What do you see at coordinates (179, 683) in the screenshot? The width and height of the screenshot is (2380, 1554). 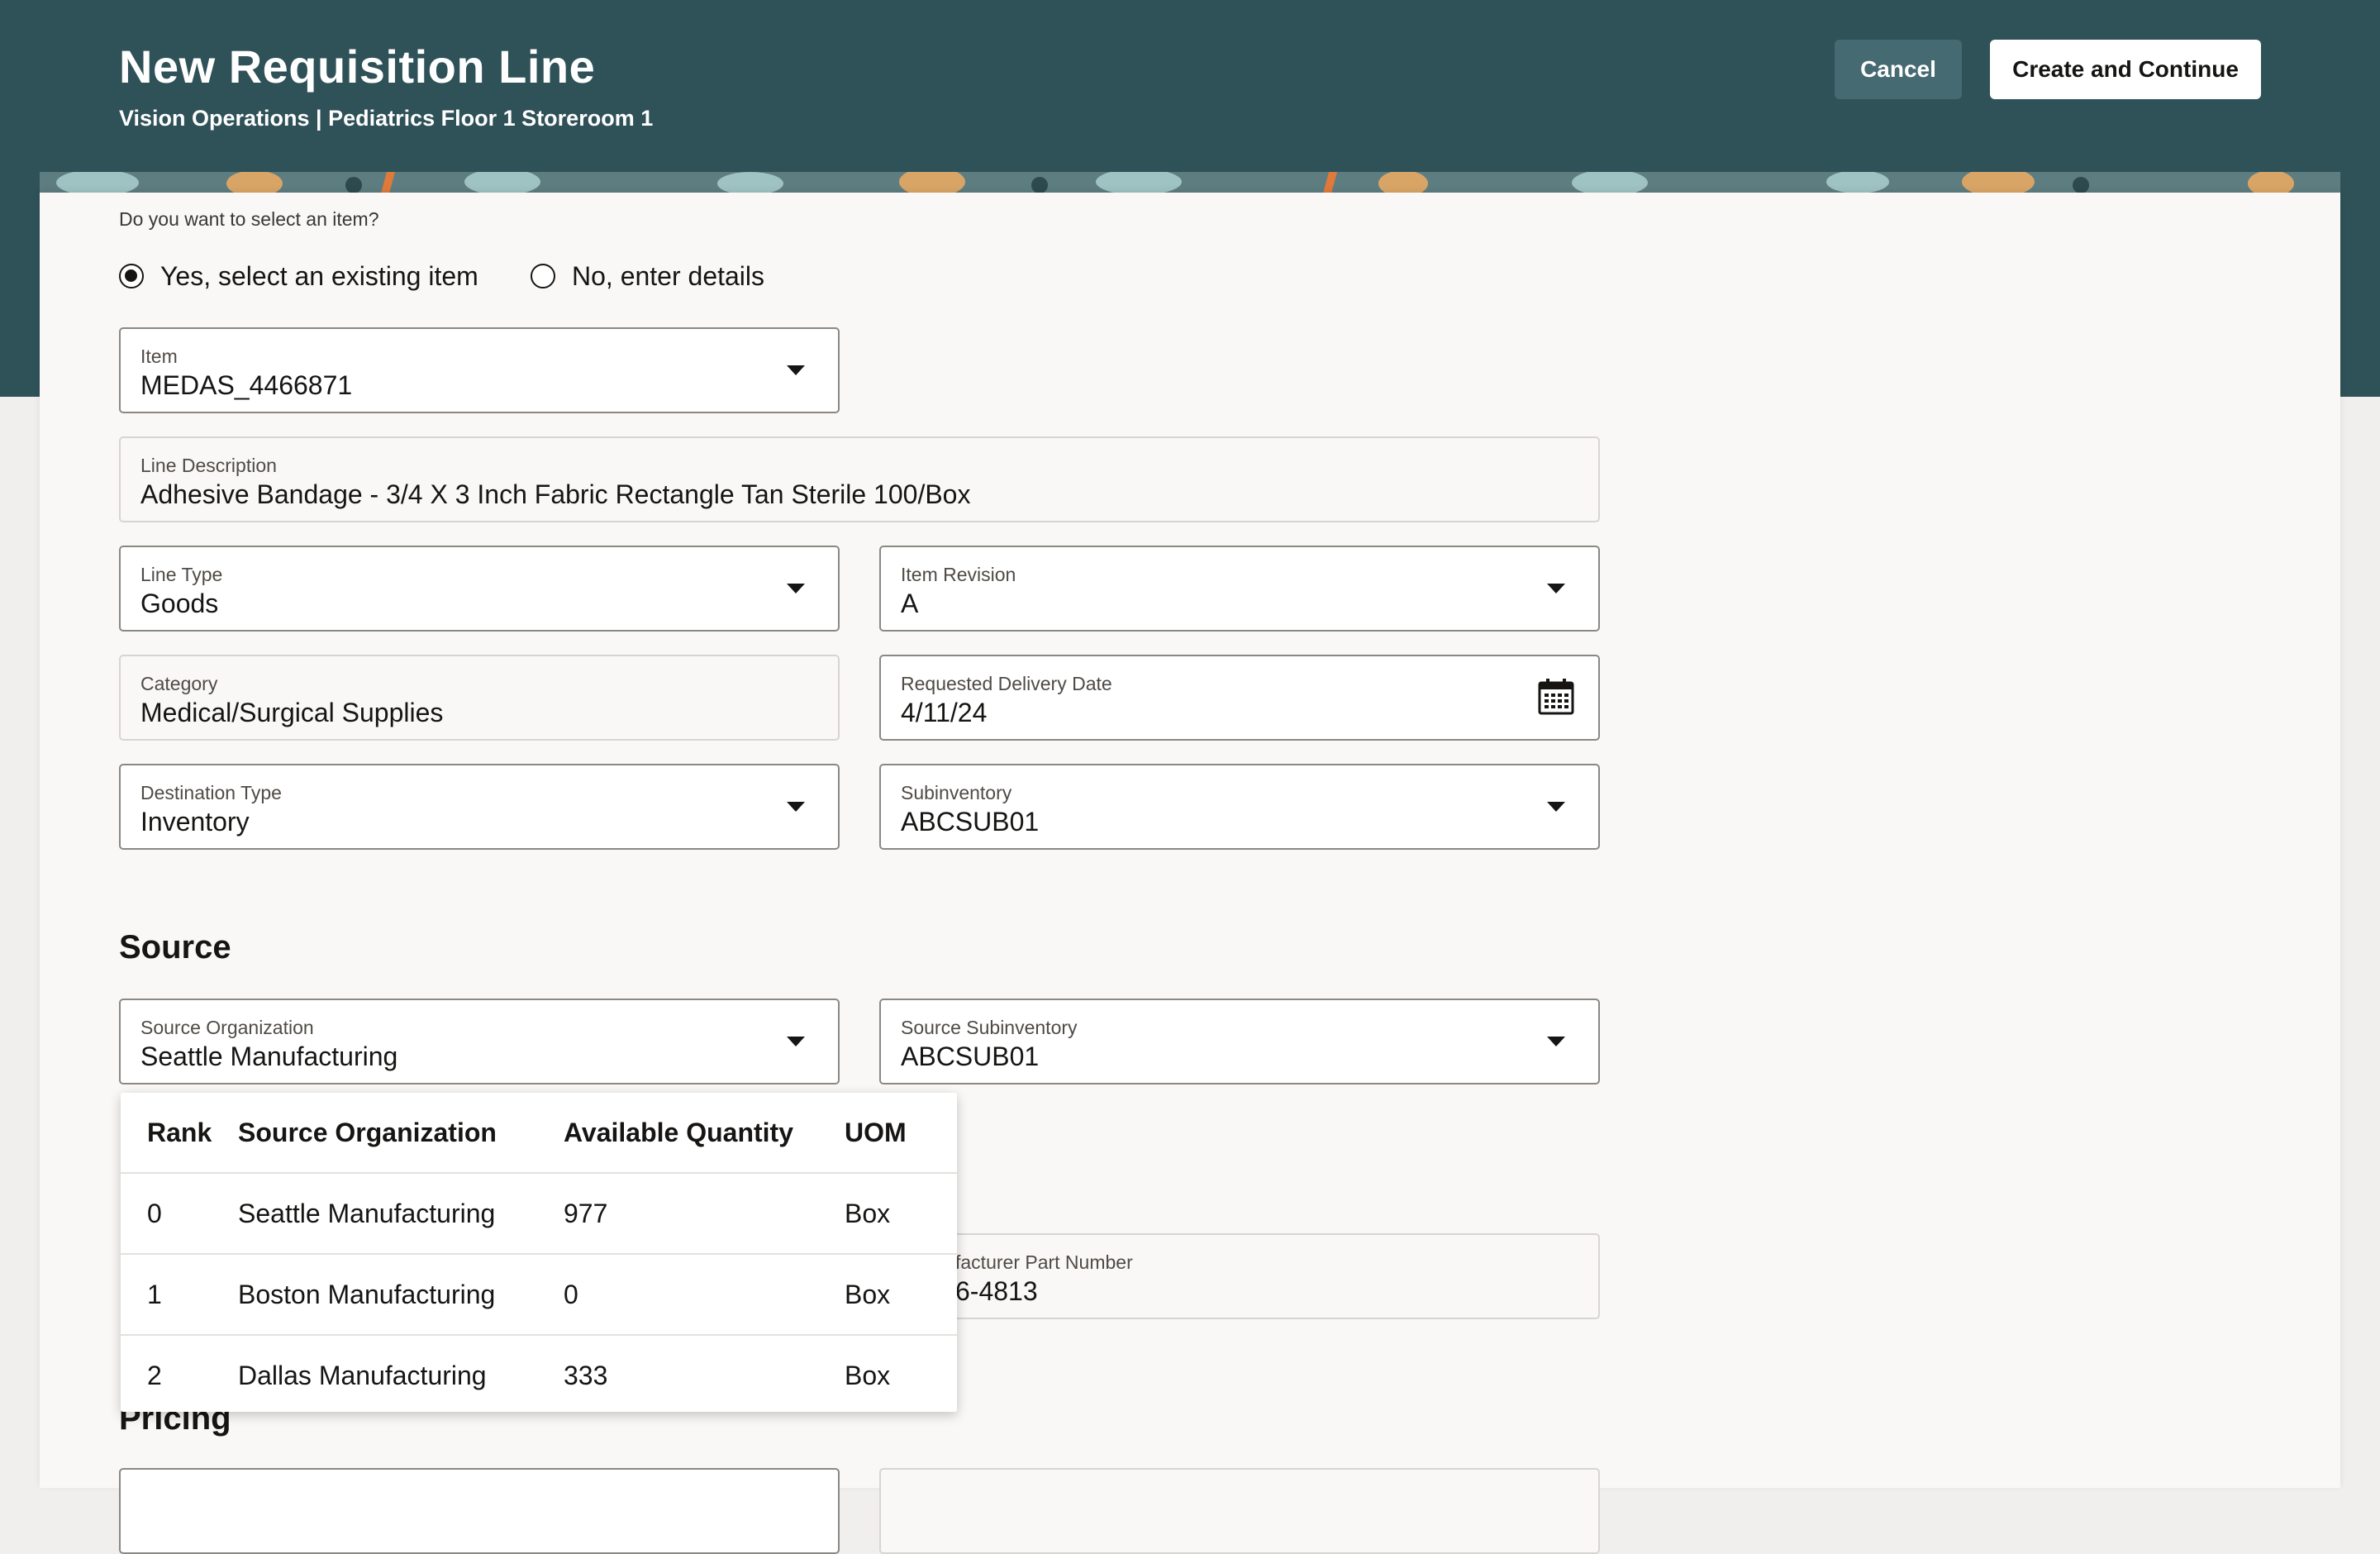 I see `field-label: Category` at bounding box center [179, 683].